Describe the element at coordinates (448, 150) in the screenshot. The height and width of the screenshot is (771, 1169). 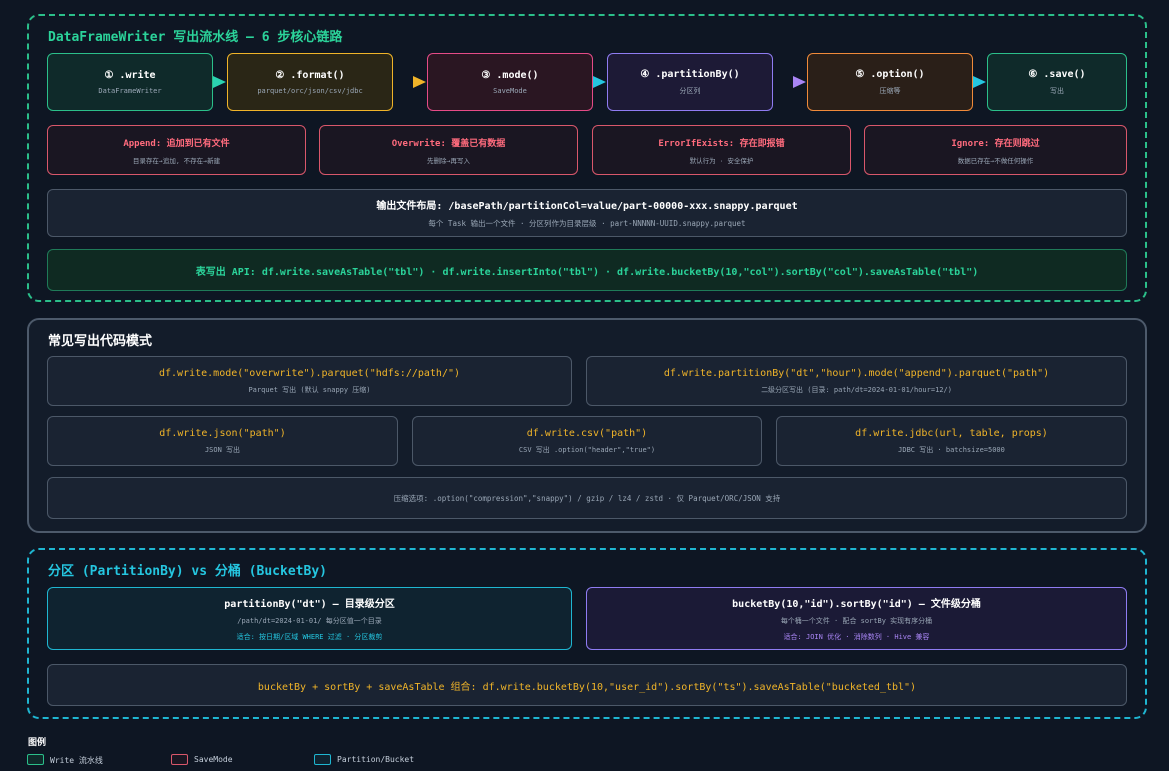
I see `mode-overwrite: Overwrite: 覆盖已有数据 先删除→再写入` at that location.